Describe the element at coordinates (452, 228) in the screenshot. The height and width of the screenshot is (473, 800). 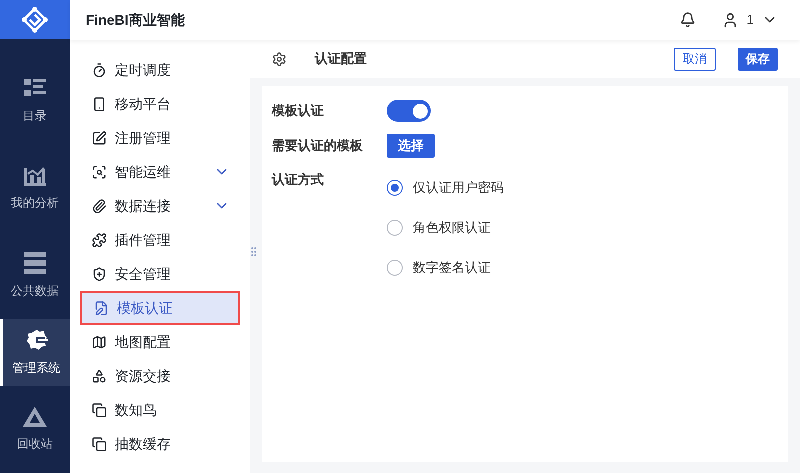
I see `radio-label: 角色权限认证` at that location.